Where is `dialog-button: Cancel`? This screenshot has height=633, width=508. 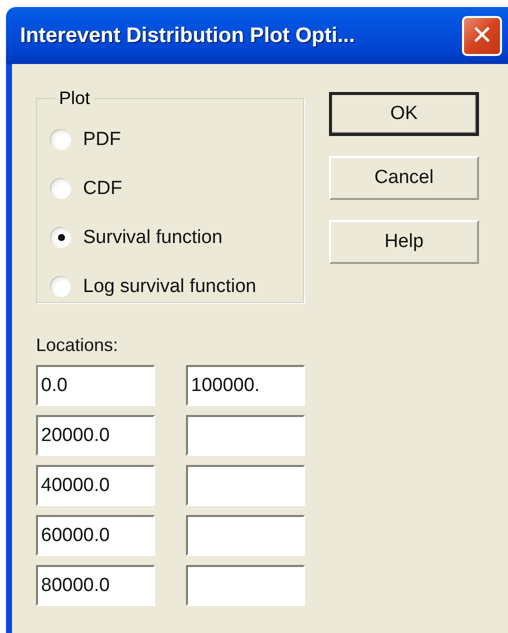
dialog-button: Cancel is located at coordinates (404, 178).